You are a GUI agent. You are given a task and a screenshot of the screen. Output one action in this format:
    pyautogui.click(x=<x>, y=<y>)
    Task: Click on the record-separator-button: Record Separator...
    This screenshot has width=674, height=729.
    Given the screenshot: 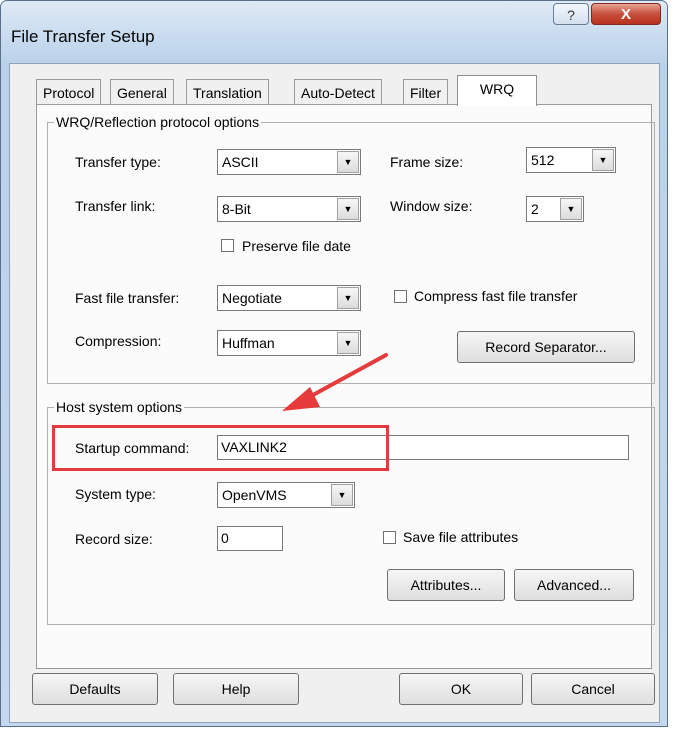 What is the action you would take?
    pyautogui.click(x=546, y=347)
    